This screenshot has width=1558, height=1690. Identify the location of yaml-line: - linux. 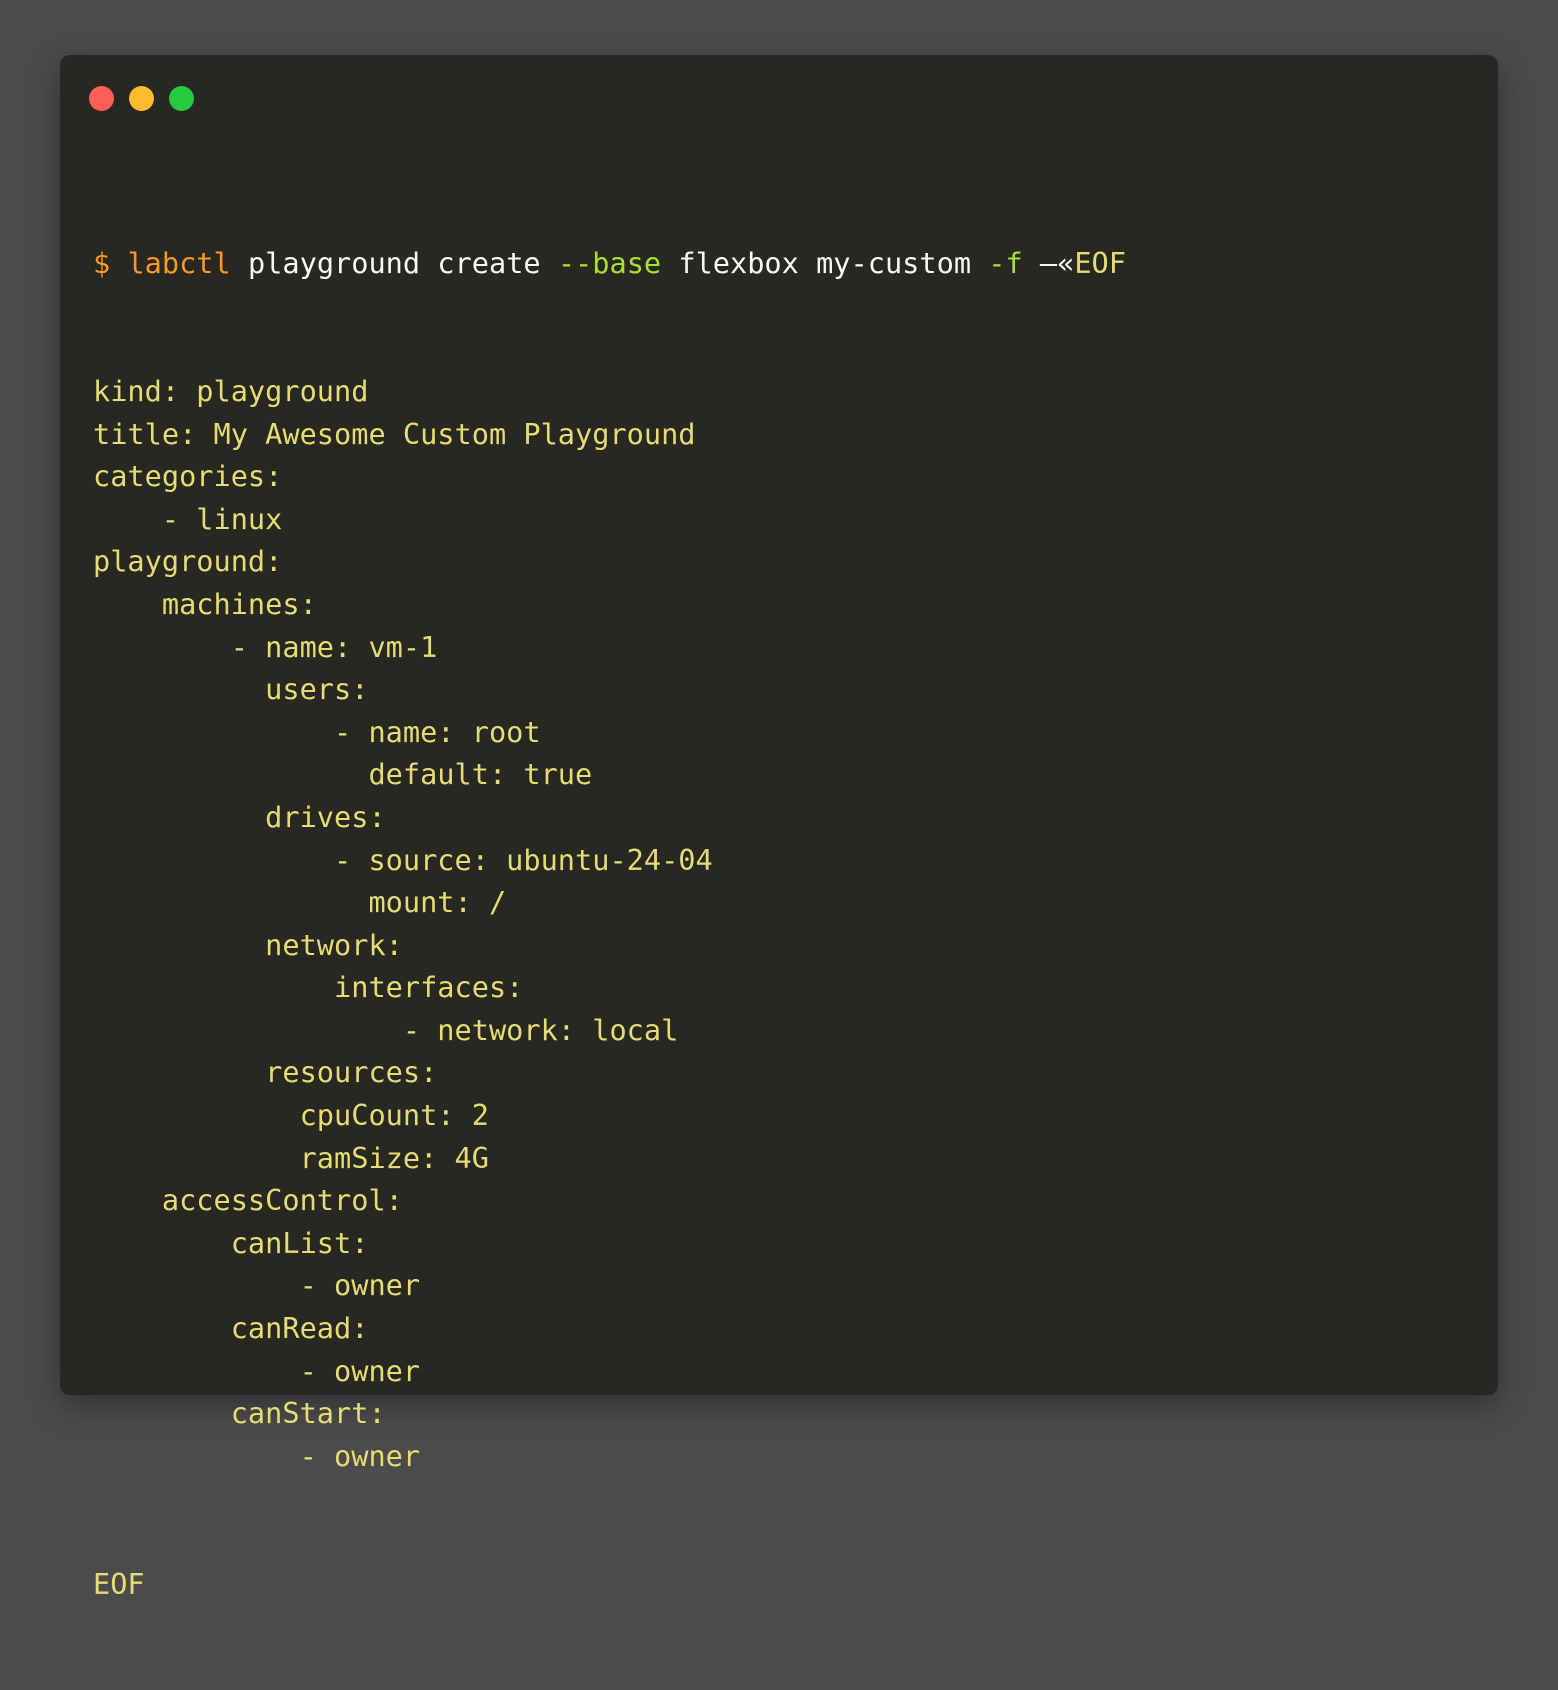
(188, 518).